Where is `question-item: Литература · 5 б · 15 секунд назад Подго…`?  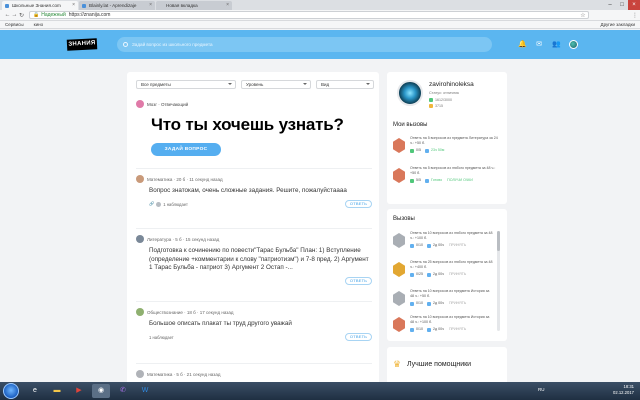 question-item: Литература · 5 б · 15 секунд назад Подго… is located at coordinates (254, 257).